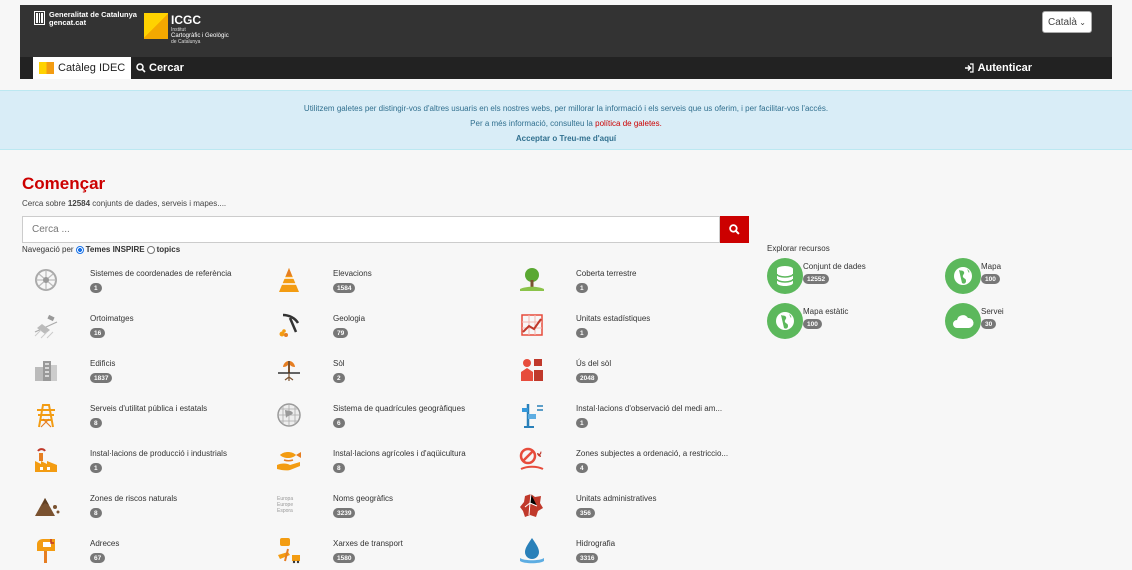  I want to click on theme-count: 4, so click(582, 468).